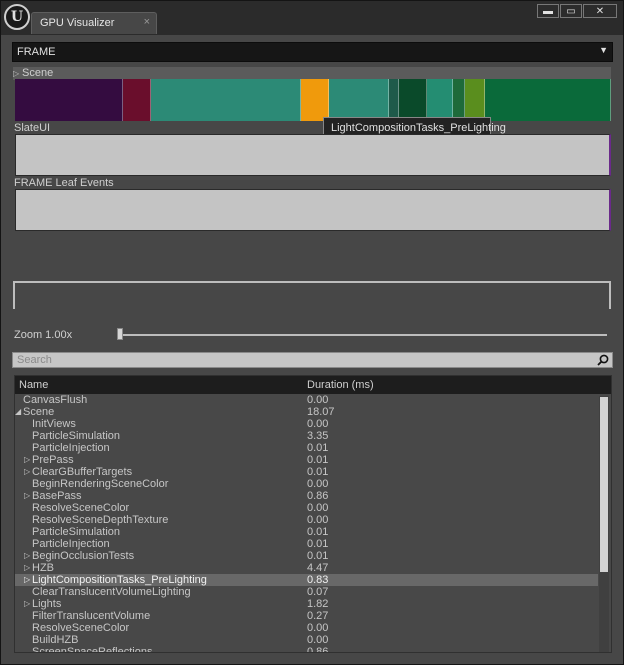  What do you see at coordinates (306, 412) in the screenshot?
I see `table-row: ◢ Scene 18.07` at bounding box center [306, 412].